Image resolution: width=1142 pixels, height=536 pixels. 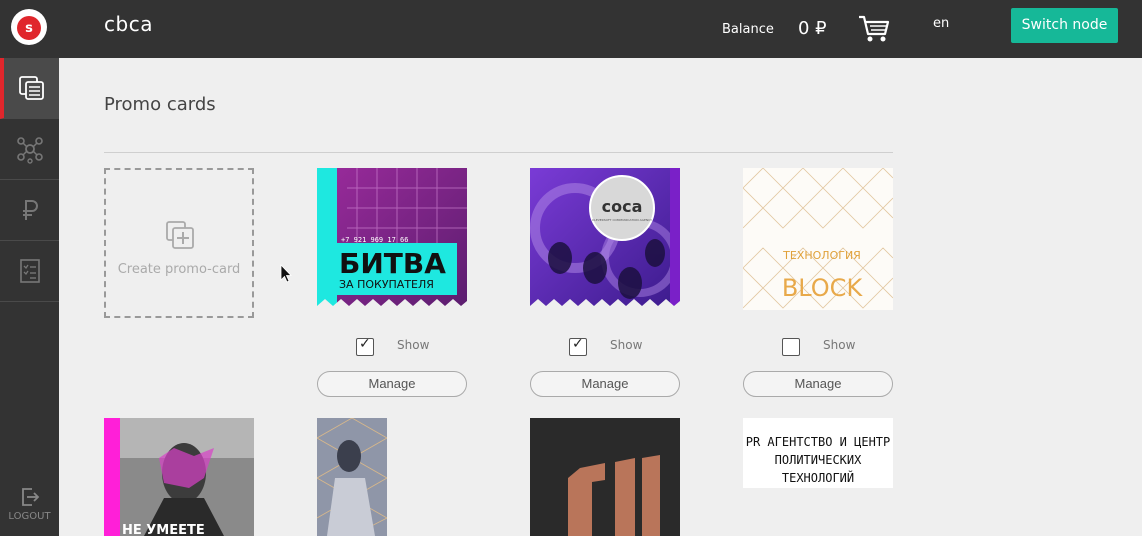 What do you see at coordinates (818, 240) in the screenshot?
I see `promo-card-image: ТЕХНОЛОГИЯ BLOCK` at bounding box center [818, 240].